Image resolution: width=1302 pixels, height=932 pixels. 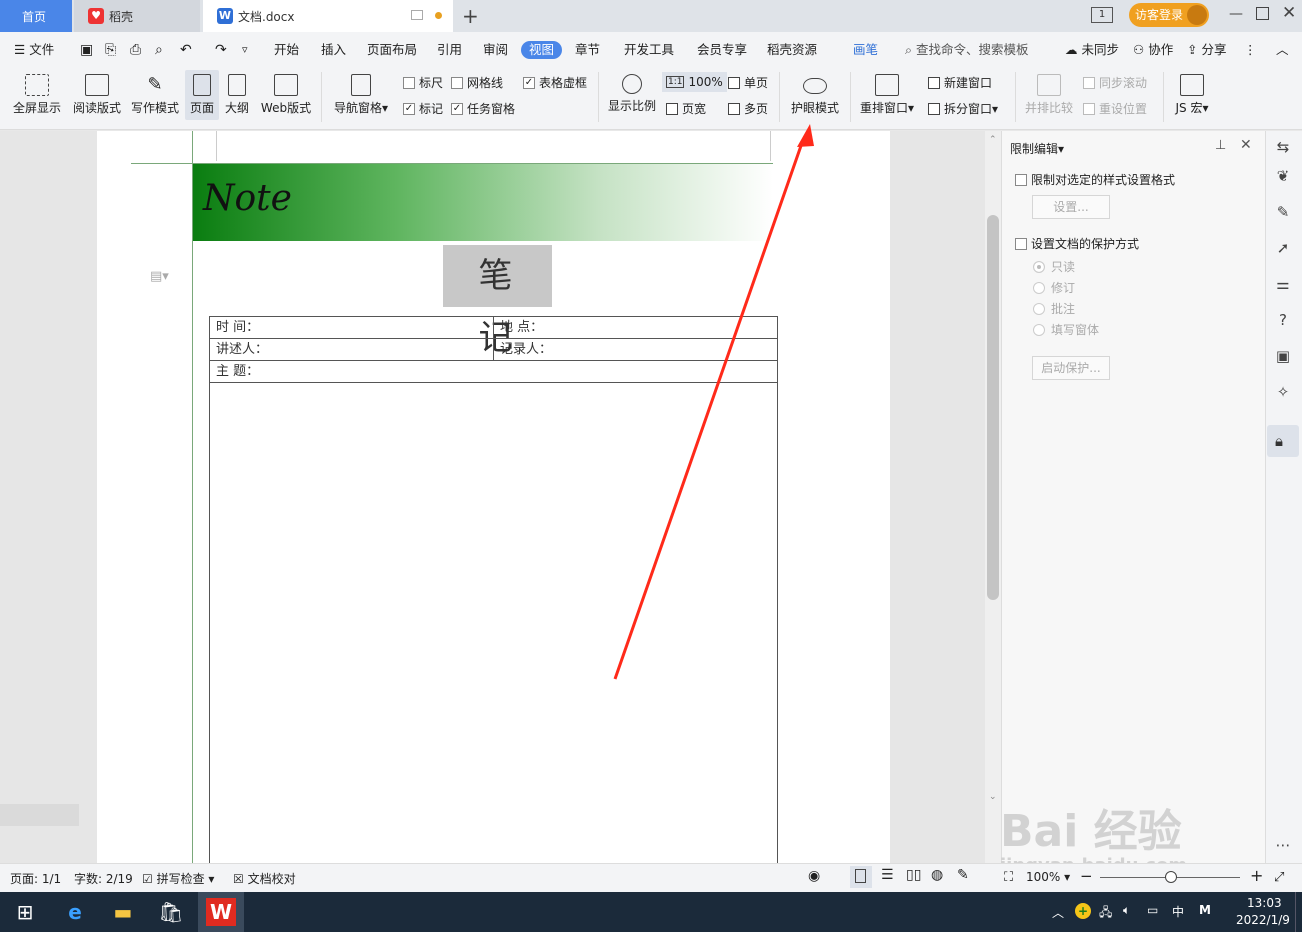 What do you see at coordinates (159, 276) in the screenshot?
I see `paragraph-marker-icon: ▤▾` at bounding box center [159, 276].